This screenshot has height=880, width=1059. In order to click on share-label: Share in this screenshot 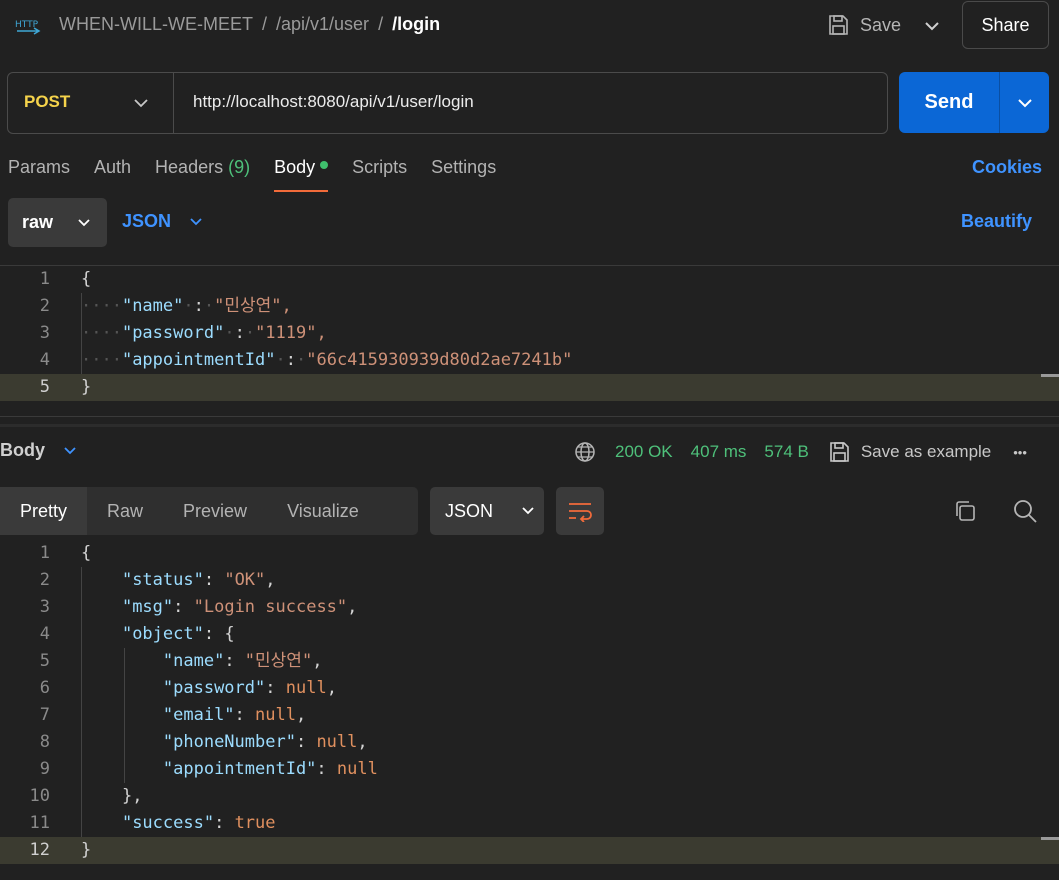, I will do `click(1005, 24)`.